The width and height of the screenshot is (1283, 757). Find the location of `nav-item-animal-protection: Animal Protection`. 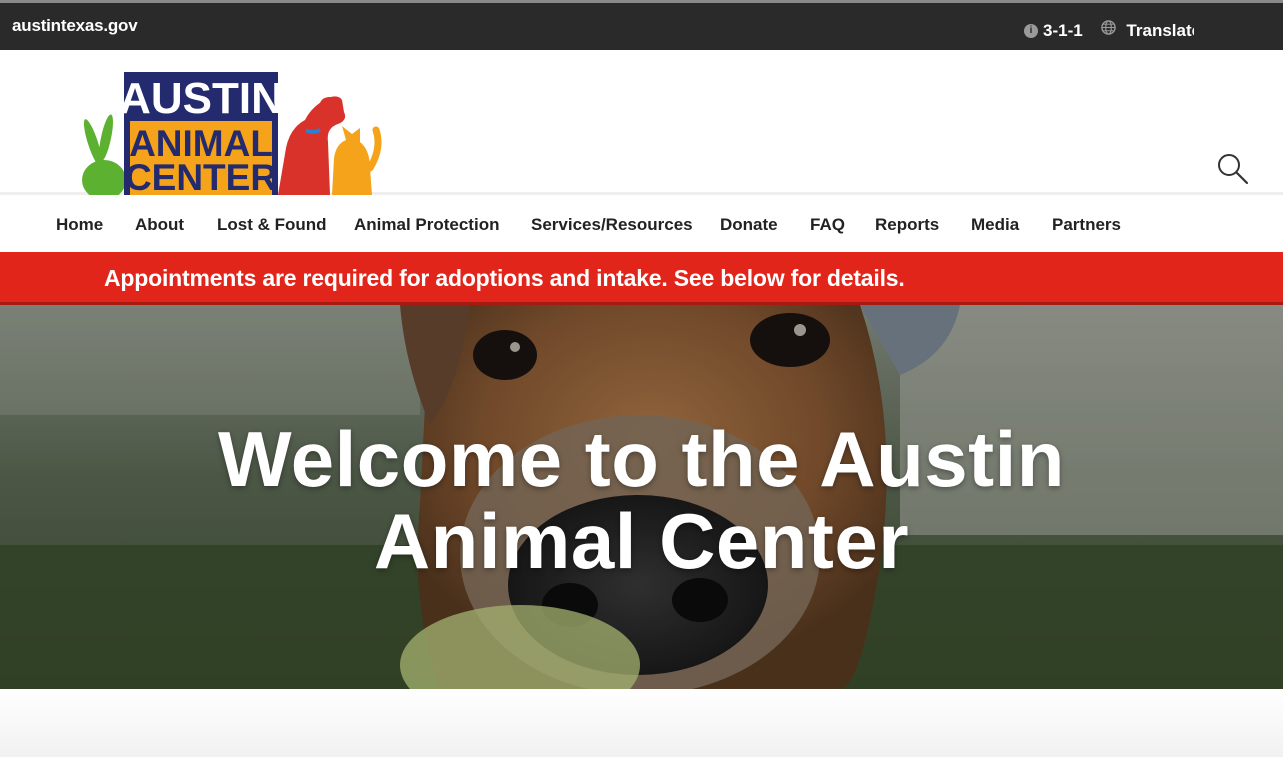

nav-item-animal-protection: Animal Protection is located at coordinates (426, 225).